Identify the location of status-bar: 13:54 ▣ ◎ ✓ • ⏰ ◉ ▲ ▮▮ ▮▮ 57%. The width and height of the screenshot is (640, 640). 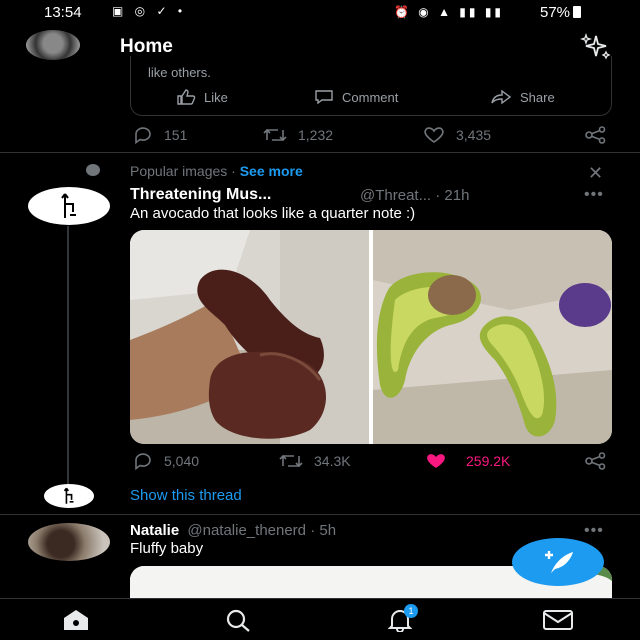
(320, 12).